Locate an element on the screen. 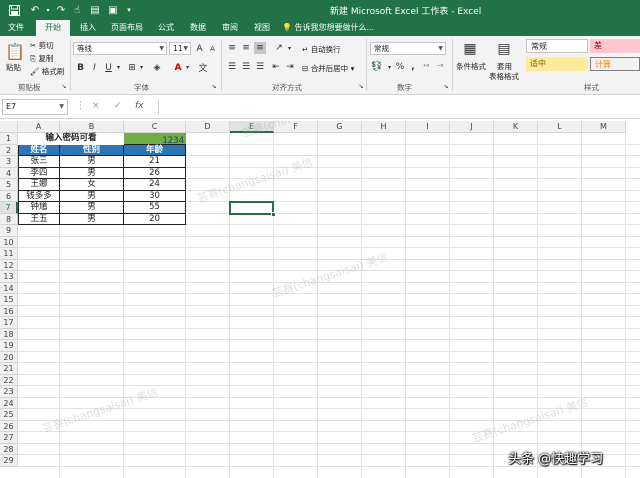  table-cell: 张三 is located at coordinates (39, 162).